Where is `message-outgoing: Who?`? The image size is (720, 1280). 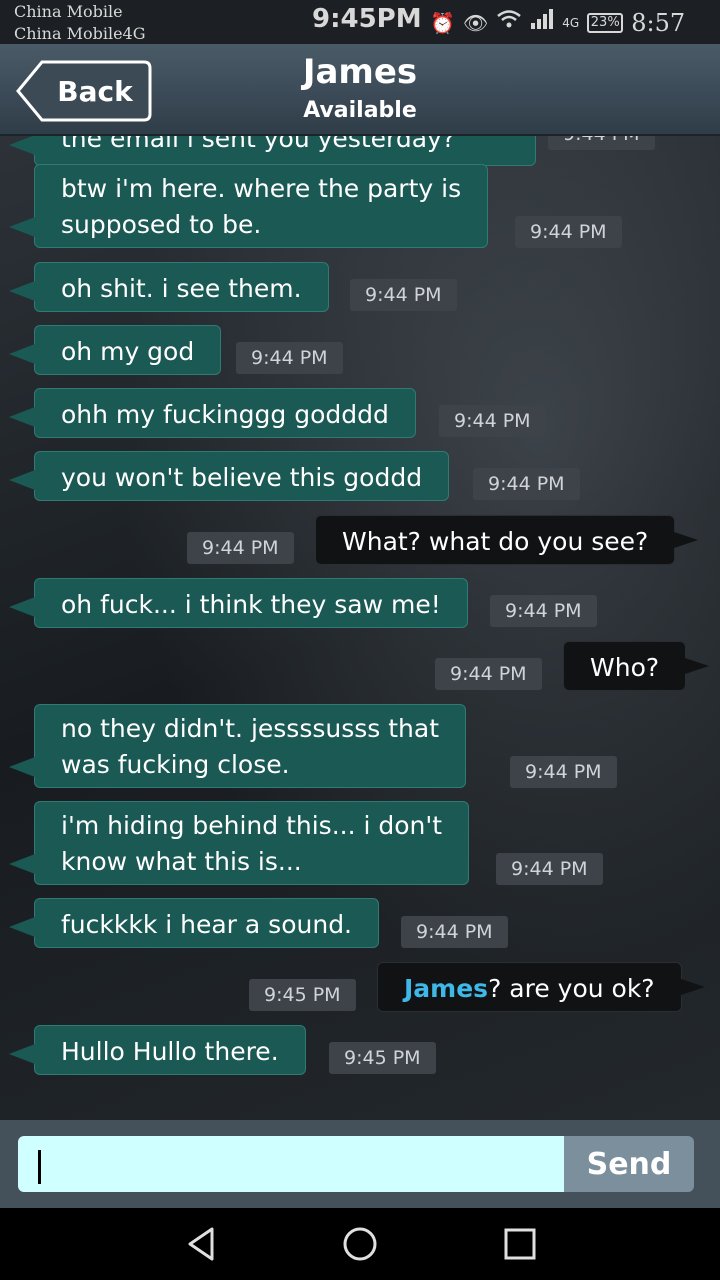
message-outgoing: Who? is located at coordinates (636, 666).